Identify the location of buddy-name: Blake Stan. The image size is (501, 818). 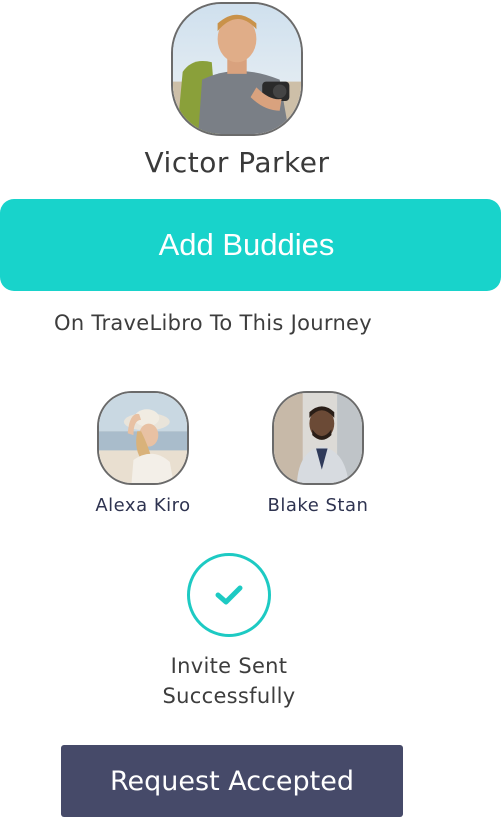
(318, 505).